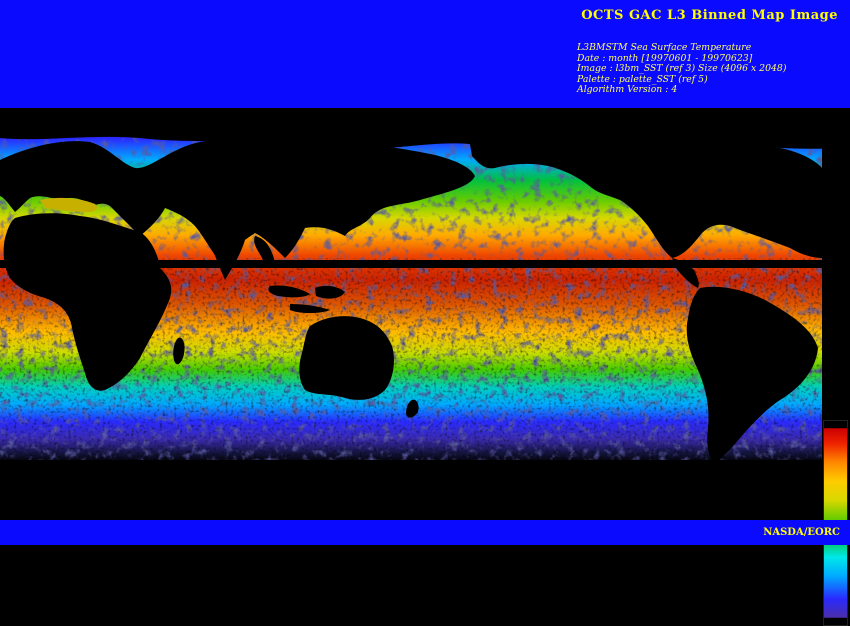 This screenshot has height=626, width=850. What do you see at coordinates (801, 532) in the screenshot?
I see `credit-label: NASDA/EORC` at bounding box center [801, 532].